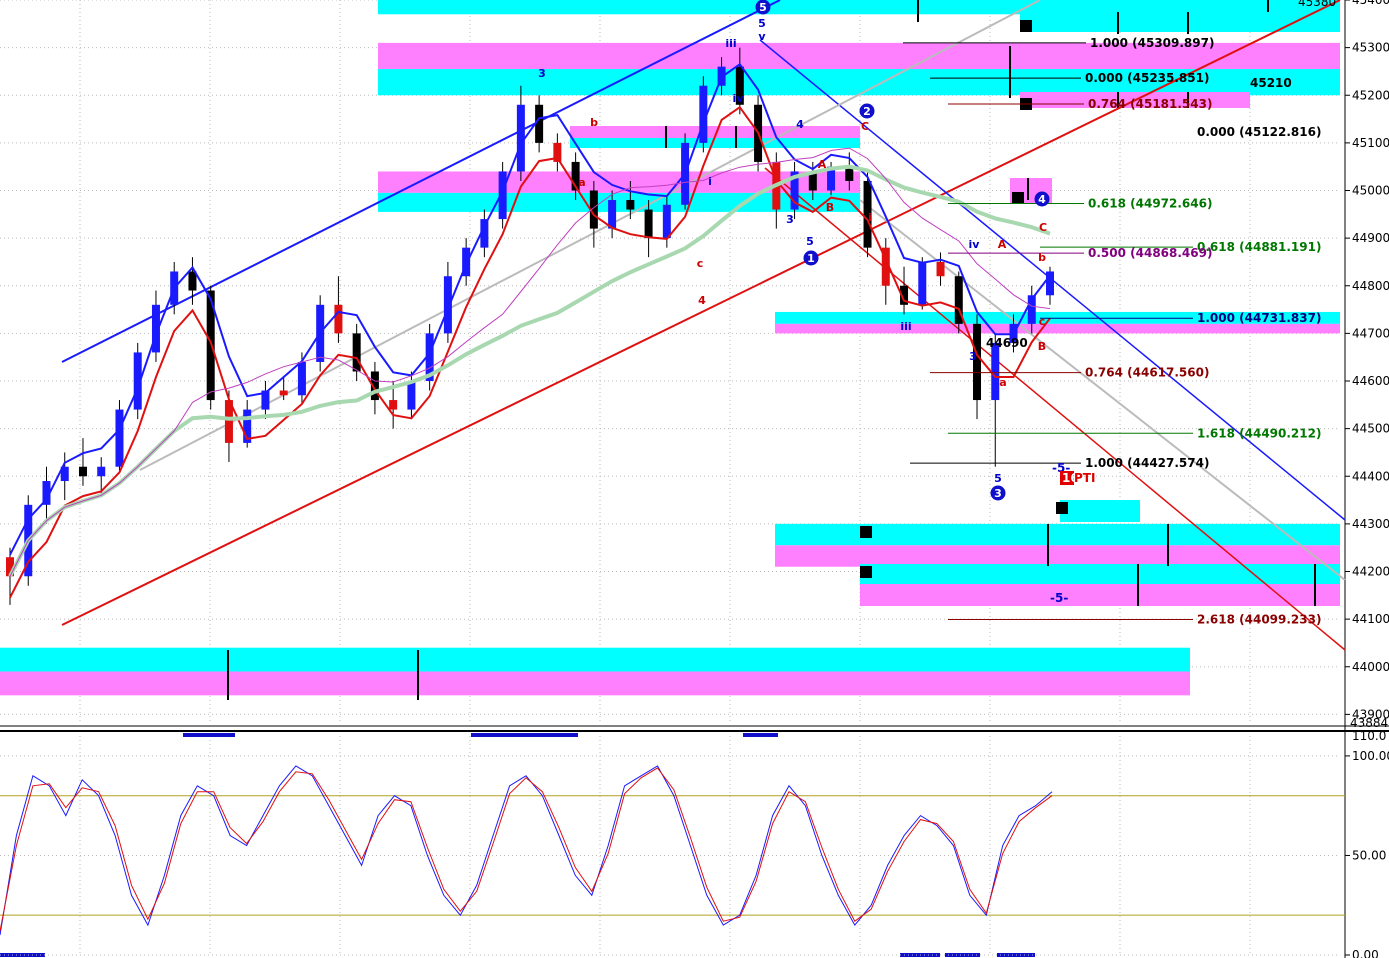 The height and width of the screenshot is (958, 1389). Describe the element at coordinates (1147, 373) in the screenshot. I see `fib-label: 0.764 (44617.560)` at that location.